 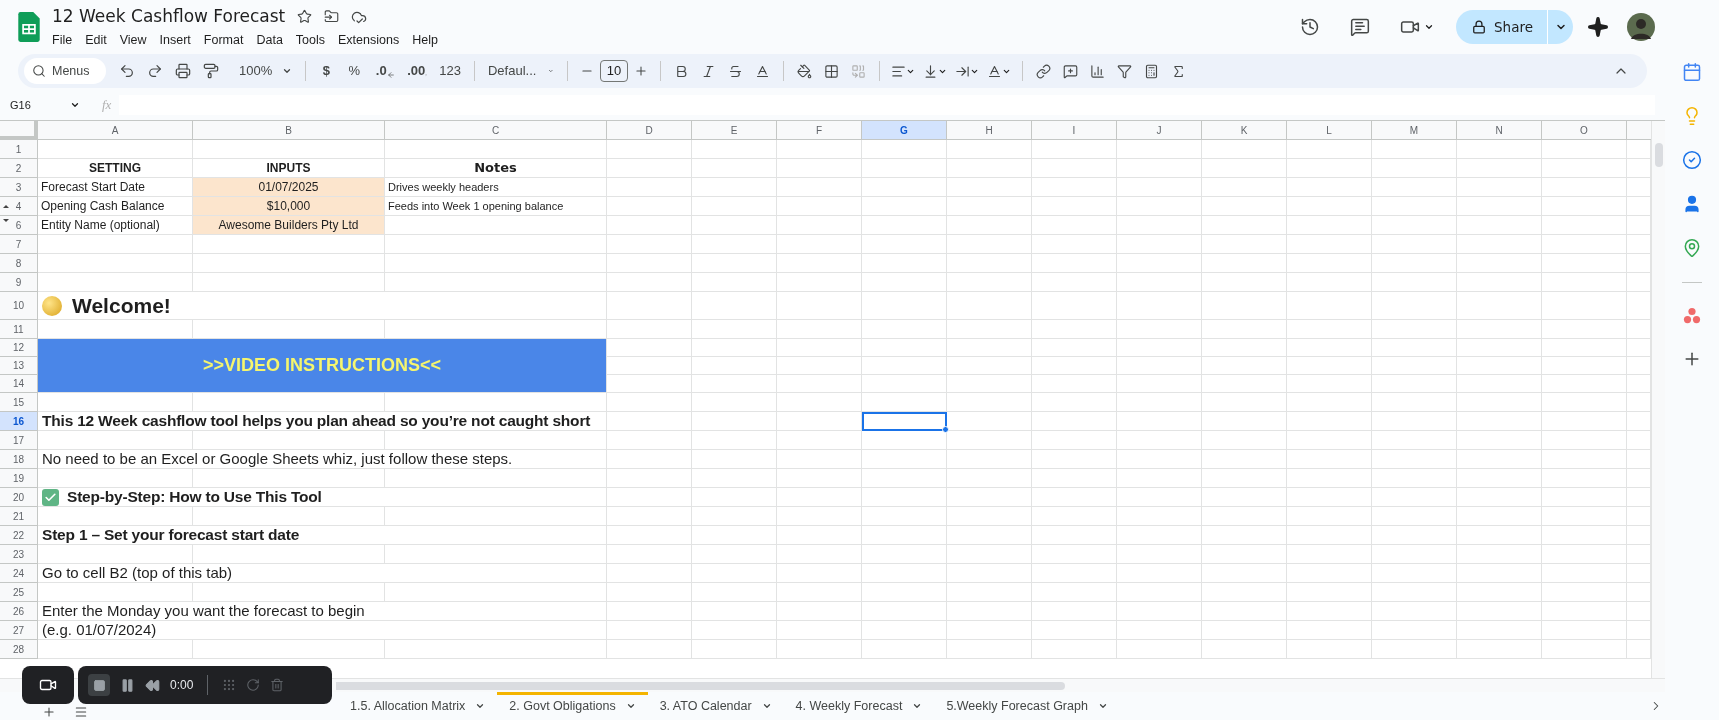 What do you see at coordinates (945, 429) in the screenshot?
I see `fill-handle` at bounding box center [945, 429].